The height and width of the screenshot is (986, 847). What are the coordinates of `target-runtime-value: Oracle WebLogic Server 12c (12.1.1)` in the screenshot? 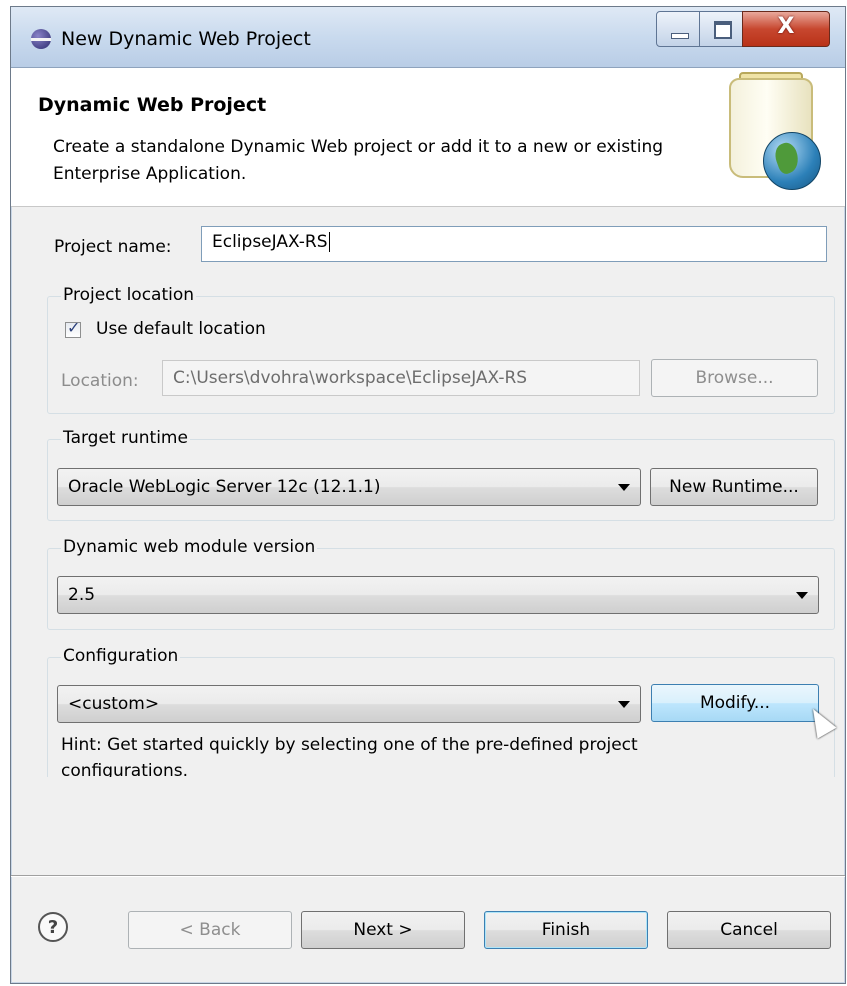 It's located at (224, 487).